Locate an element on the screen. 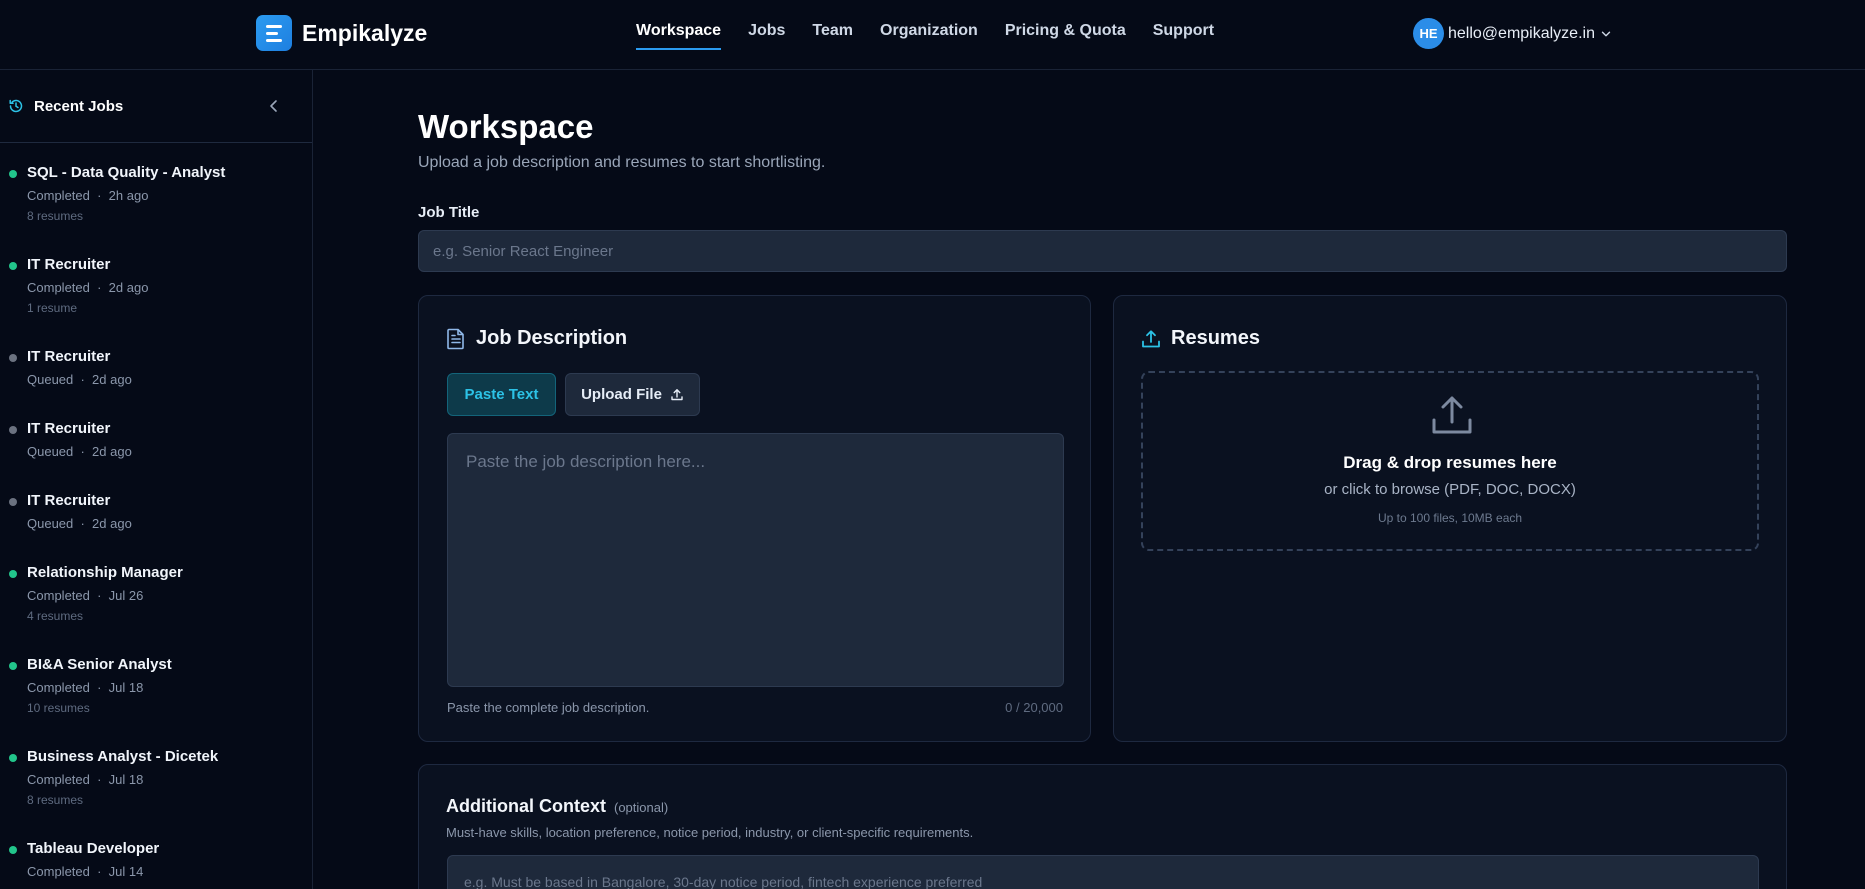 The height and width of the screenshot is (889, 1865). document-icon is located at coordinates (455, 338).